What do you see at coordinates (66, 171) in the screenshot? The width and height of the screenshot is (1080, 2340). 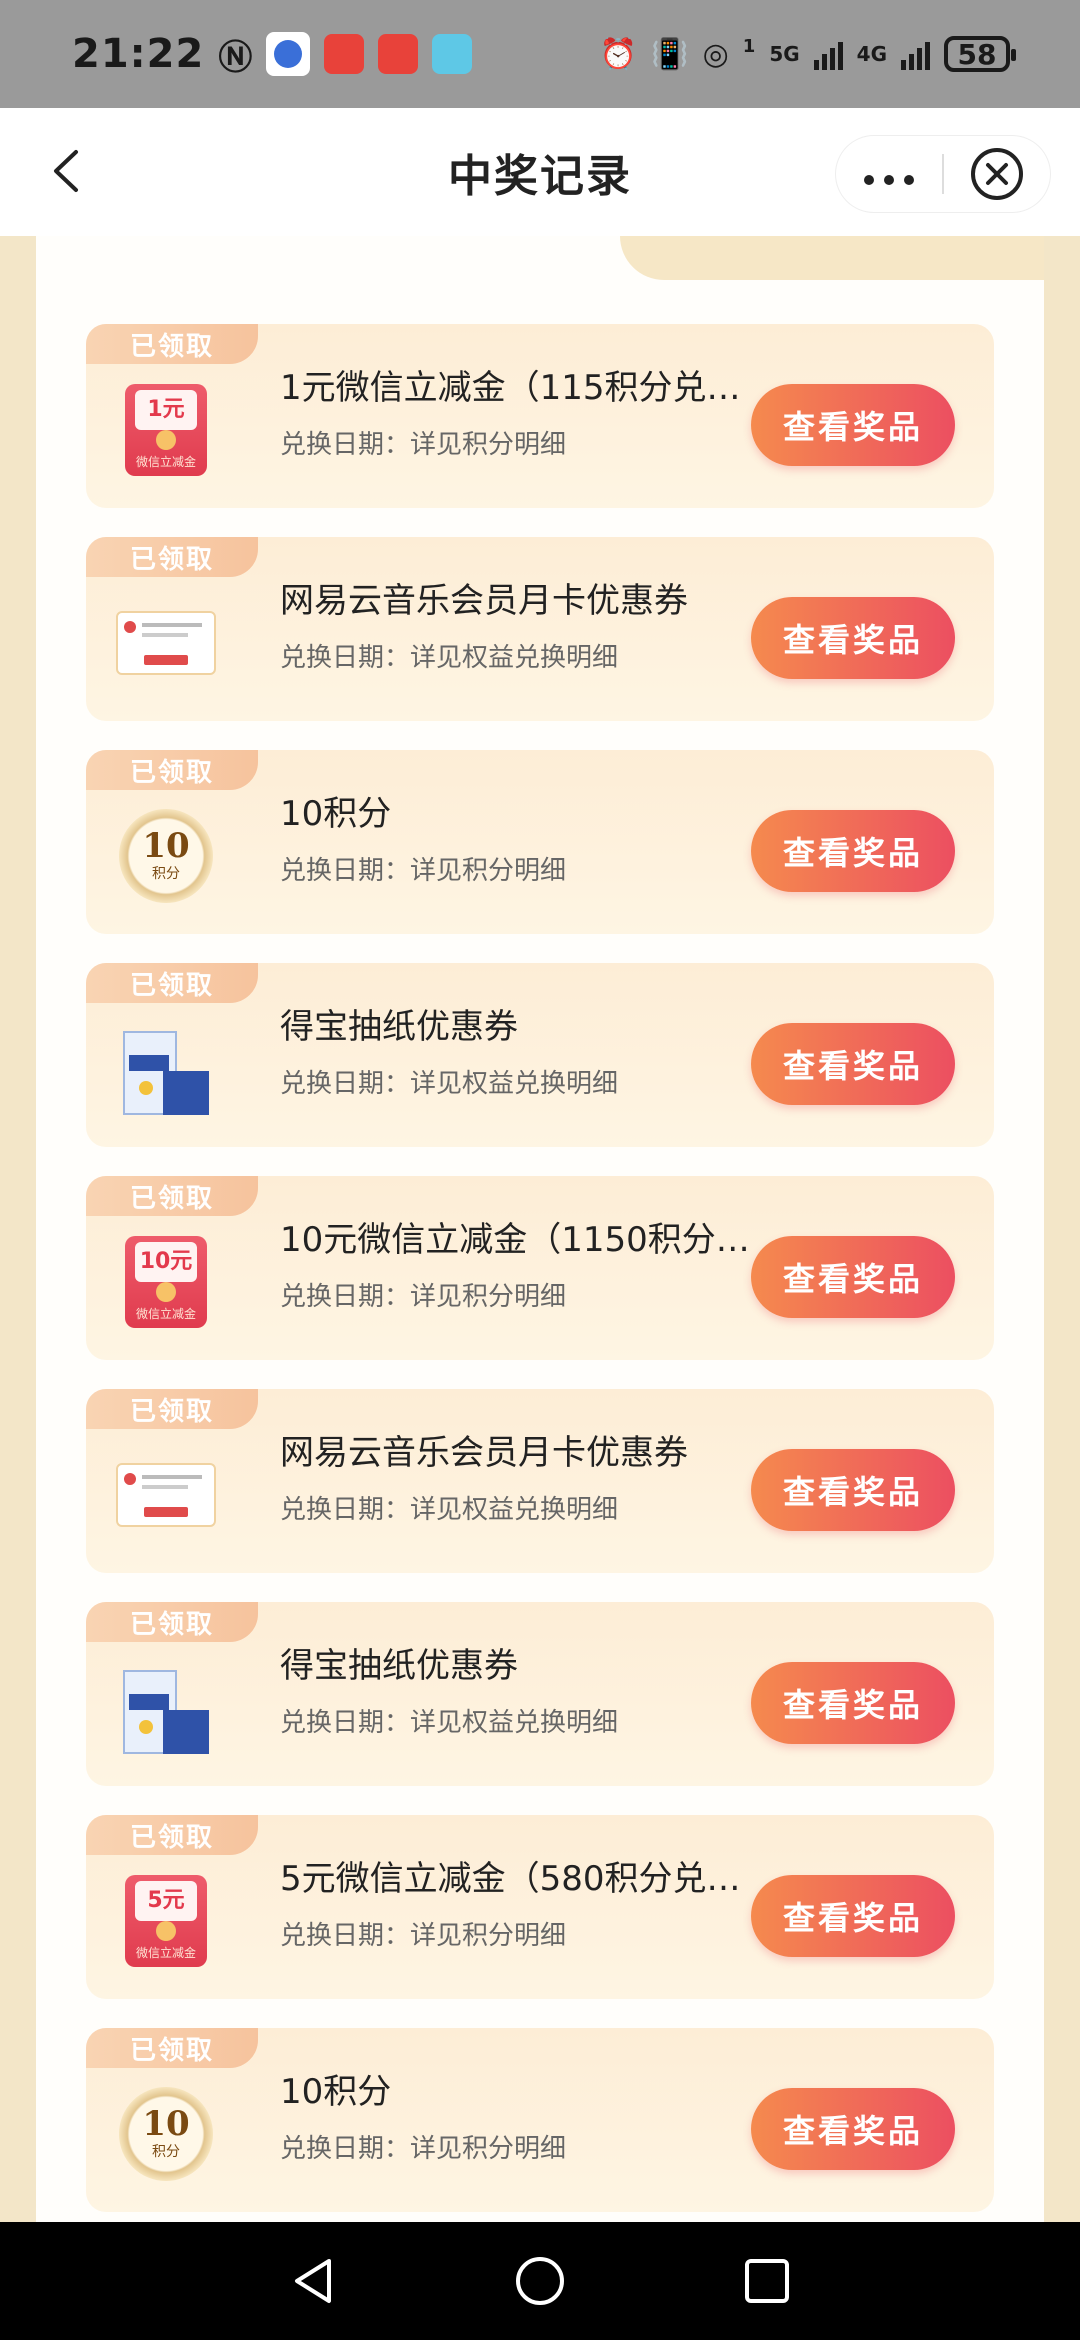 I see `chevron-left-icon` at bounding box center [66, 171].